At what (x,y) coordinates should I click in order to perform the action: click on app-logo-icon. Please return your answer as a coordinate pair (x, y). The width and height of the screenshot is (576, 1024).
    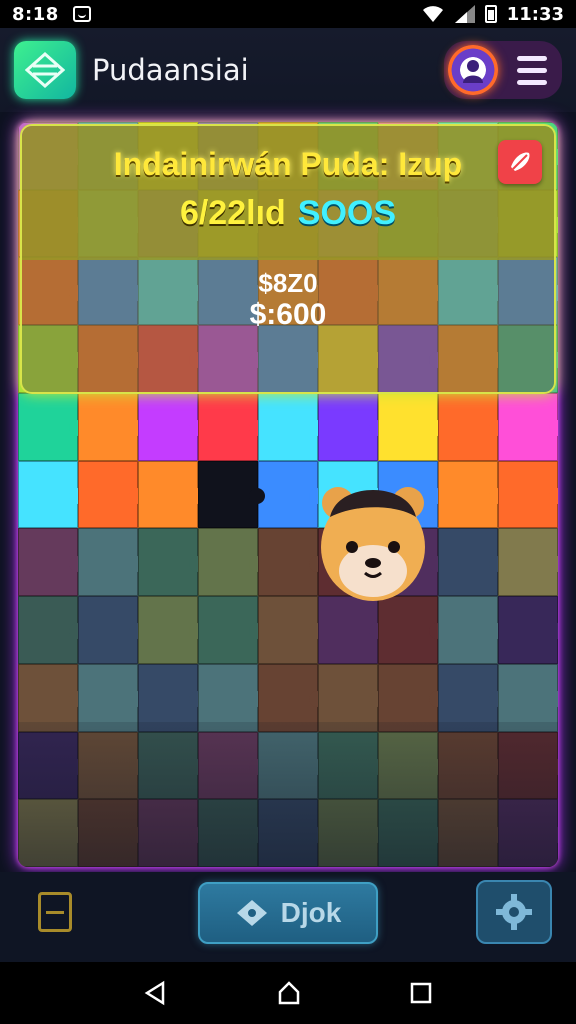
    Looking at the image, I should click on (45, 70).